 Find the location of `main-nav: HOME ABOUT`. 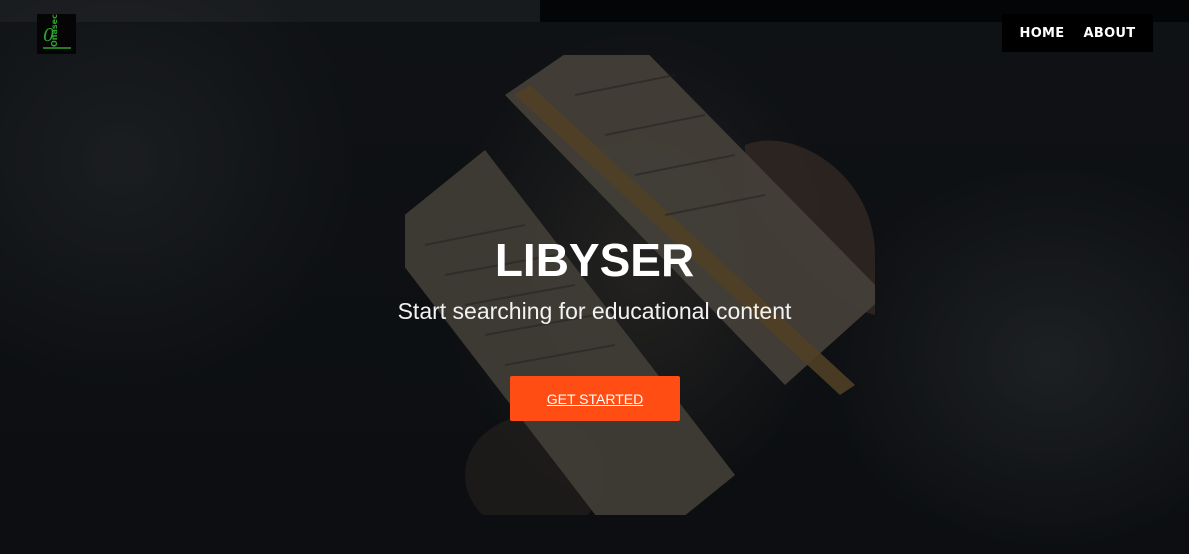

main-nav: HOME ABOUT is located at coordinates (1077, 33).